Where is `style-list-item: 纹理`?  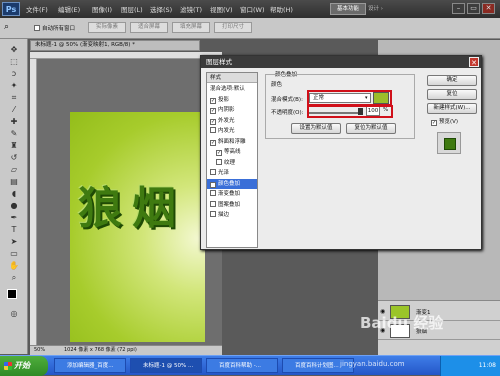 style-list-item: 纹理 is located at coordinates (232, 163).